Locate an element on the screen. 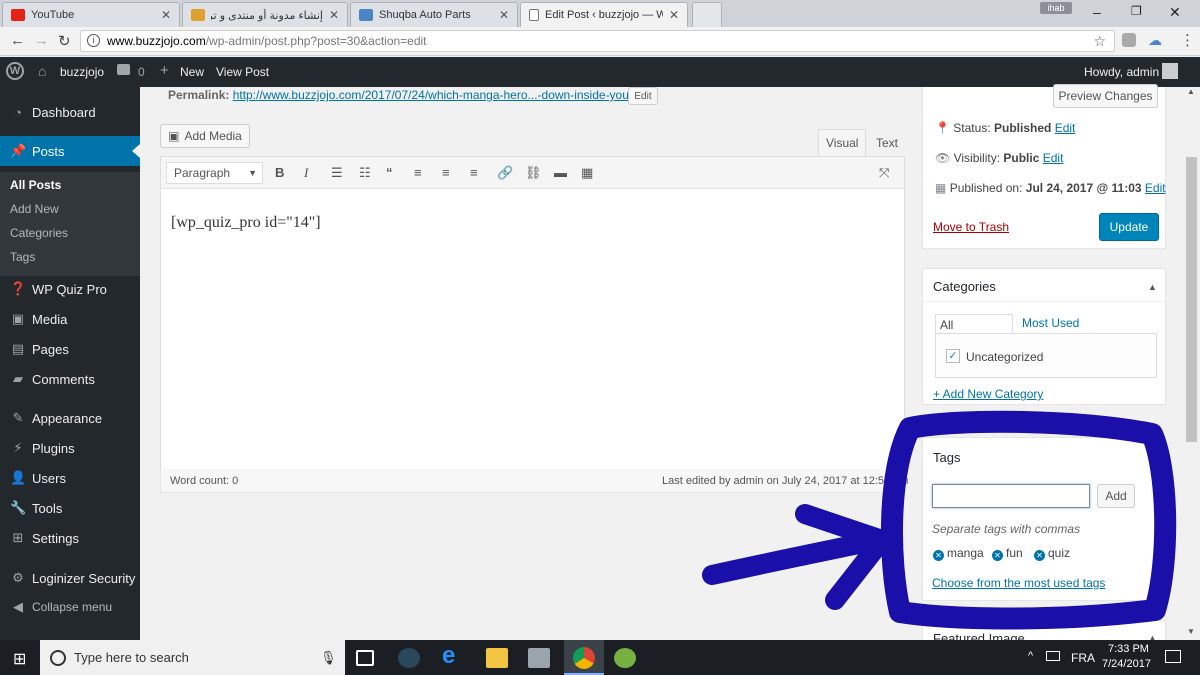  sidebar-item-pages: ▤ Pages is located at coordinates (70, 349).